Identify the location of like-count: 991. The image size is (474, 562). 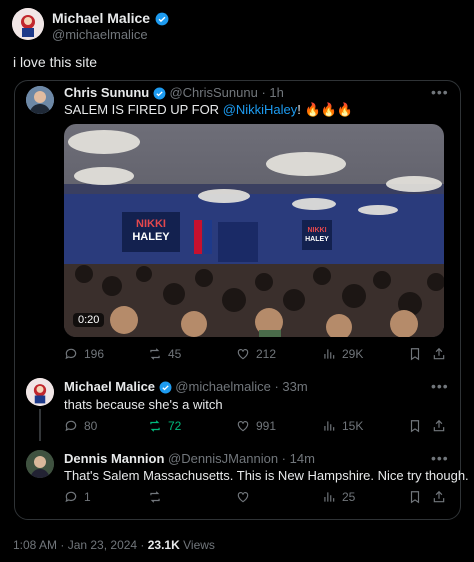
(266, 426).